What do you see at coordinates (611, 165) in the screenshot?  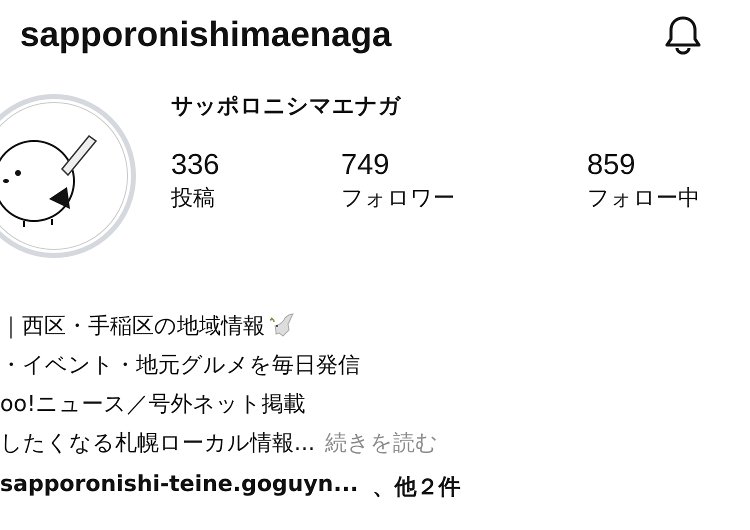 I see `stat-count: 859` at bounding box center [611, 165].